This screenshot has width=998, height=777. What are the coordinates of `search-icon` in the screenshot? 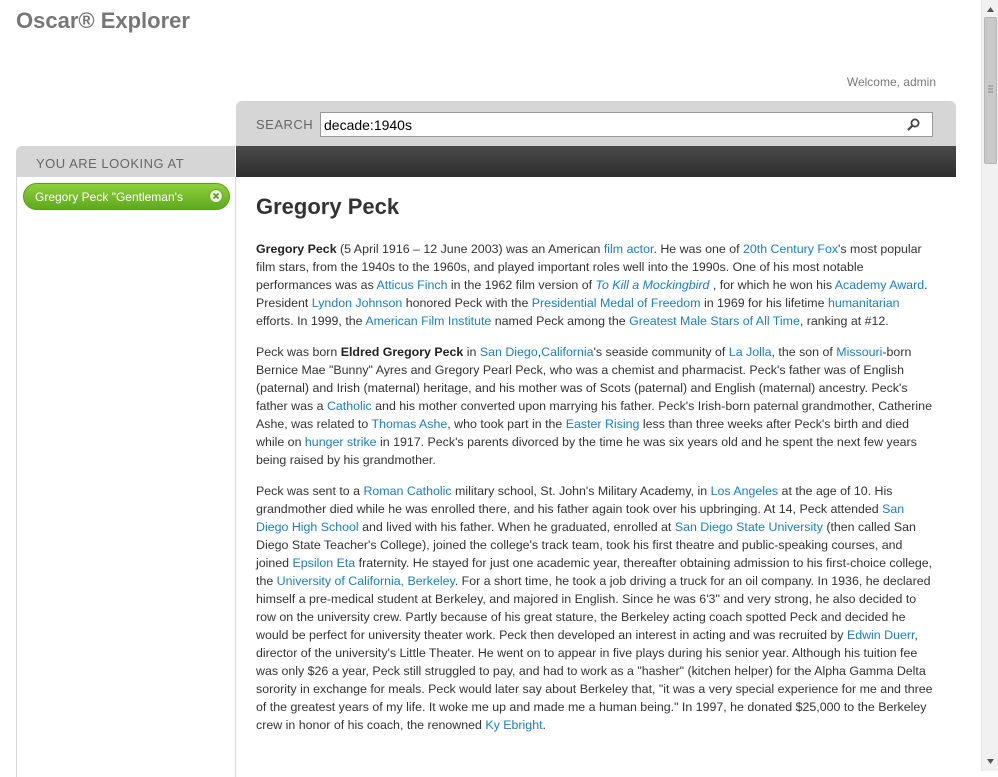 It's located at (914, 124).